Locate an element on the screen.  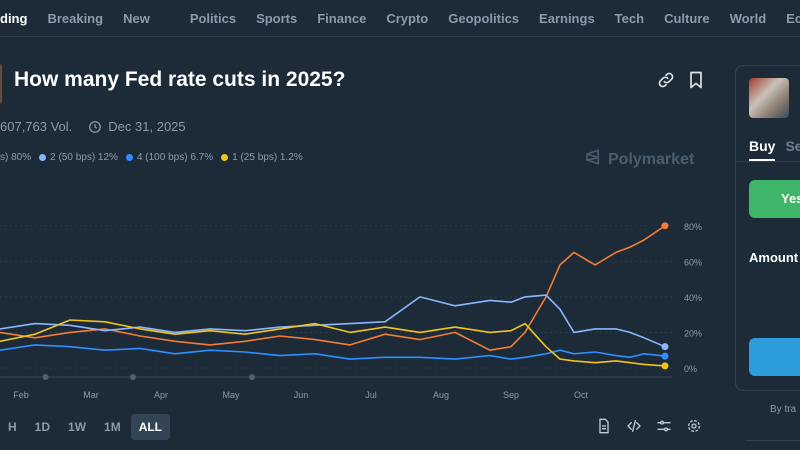
legend-label: 4 (100 bps) 6.7% is located at coordinates (175, 157).